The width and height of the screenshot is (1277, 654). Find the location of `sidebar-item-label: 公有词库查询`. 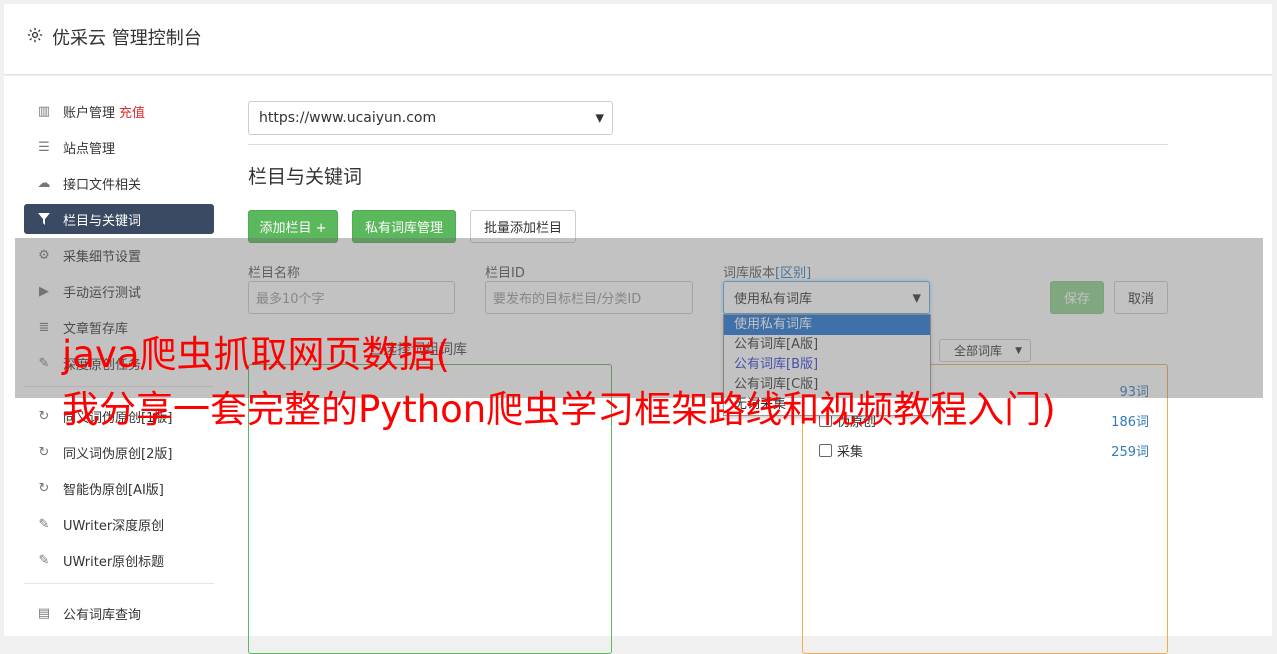

sidebar-item-label: 公有词库查询 is located at coordinates (102, 615).